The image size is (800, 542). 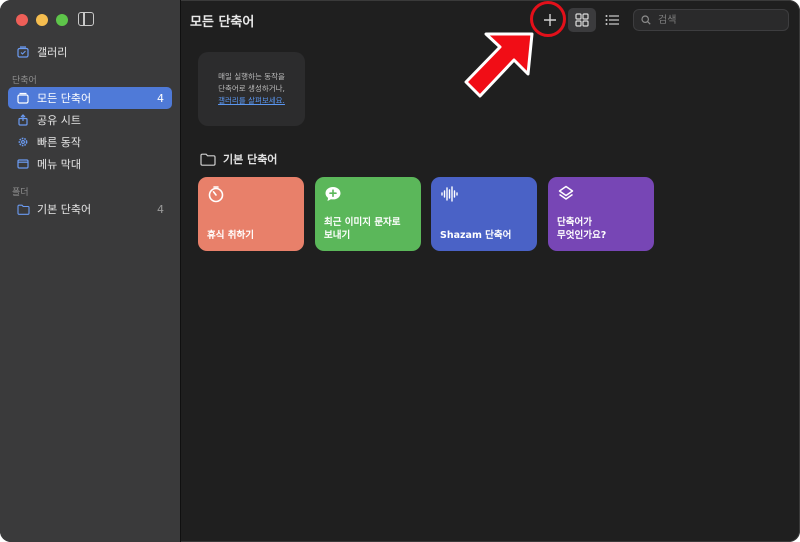 What do you see at coordinates (22, 20) in the screenshot?
I see `close-window-button` at bounding box center [22, 20].